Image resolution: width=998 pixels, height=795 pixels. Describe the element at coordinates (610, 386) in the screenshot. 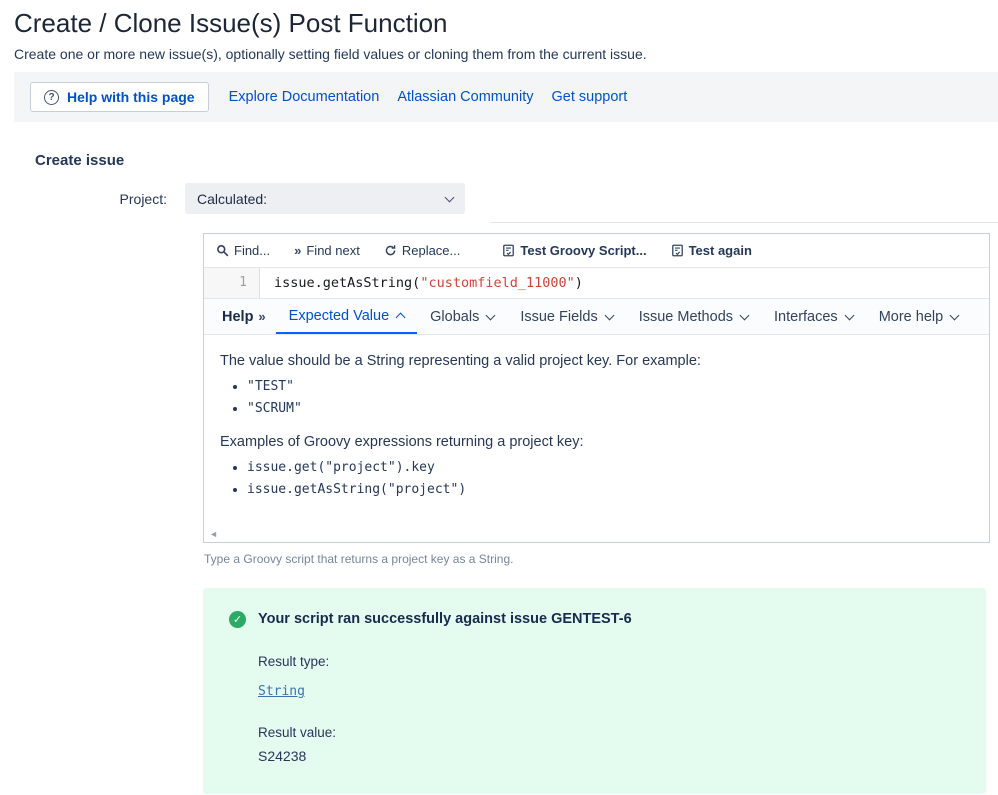

I see `list-item: "TEST"` at that location.